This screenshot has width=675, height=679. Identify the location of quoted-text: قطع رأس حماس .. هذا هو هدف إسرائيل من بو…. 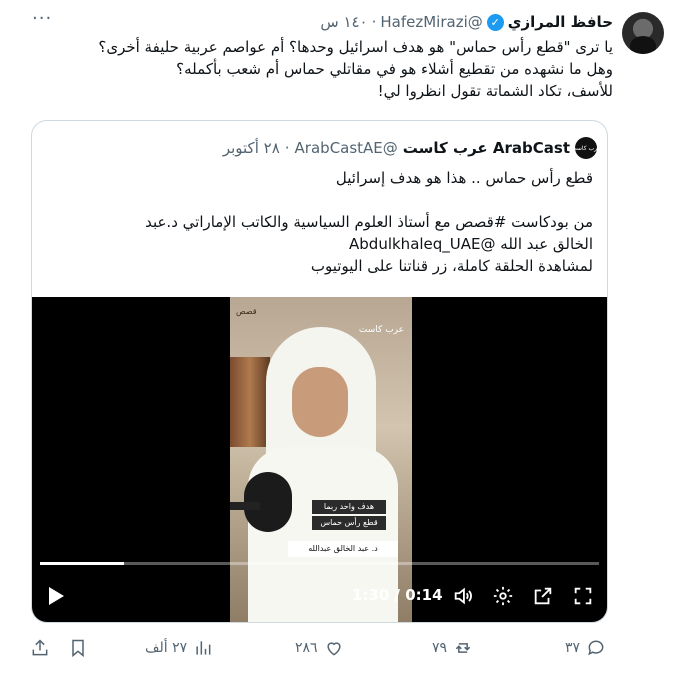
(318, 222).